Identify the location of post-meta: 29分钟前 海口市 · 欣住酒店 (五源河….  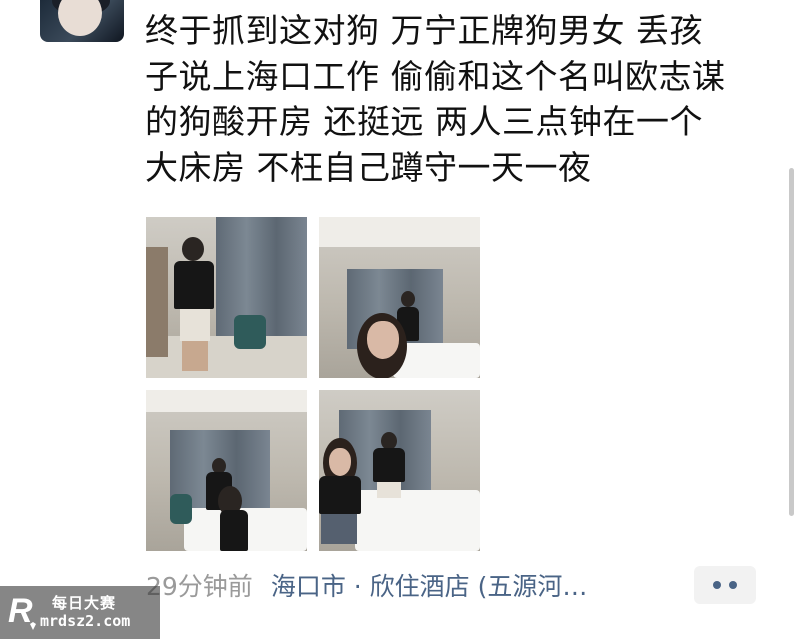
(366, 587).